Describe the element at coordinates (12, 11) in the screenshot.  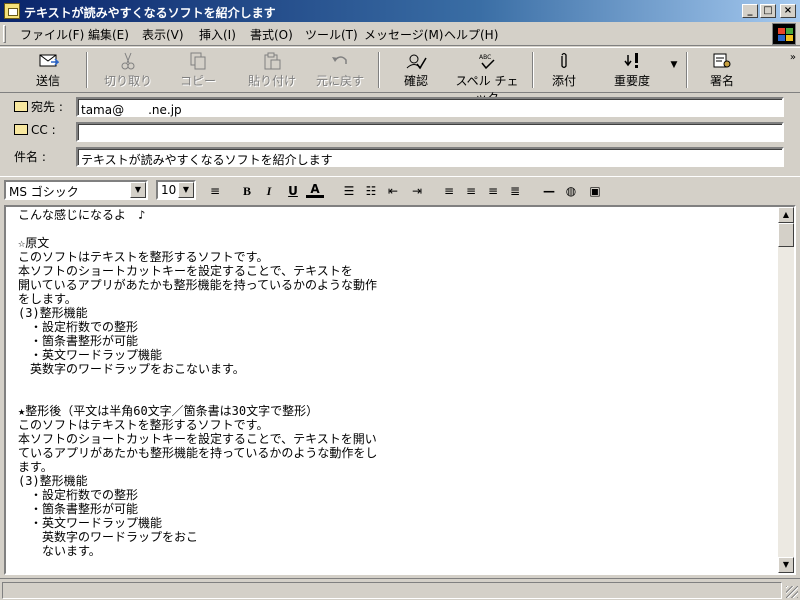
I see `mail-app-icon` at that location.